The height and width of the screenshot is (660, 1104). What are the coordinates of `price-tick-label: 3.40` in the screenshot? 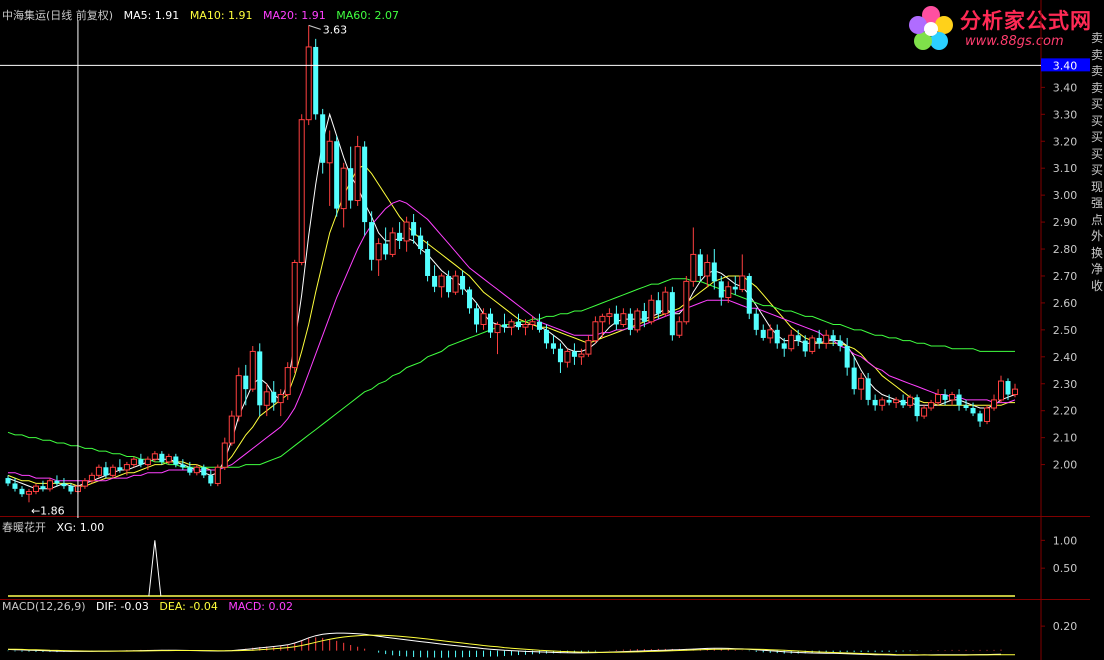 It's located at (1065, 87).